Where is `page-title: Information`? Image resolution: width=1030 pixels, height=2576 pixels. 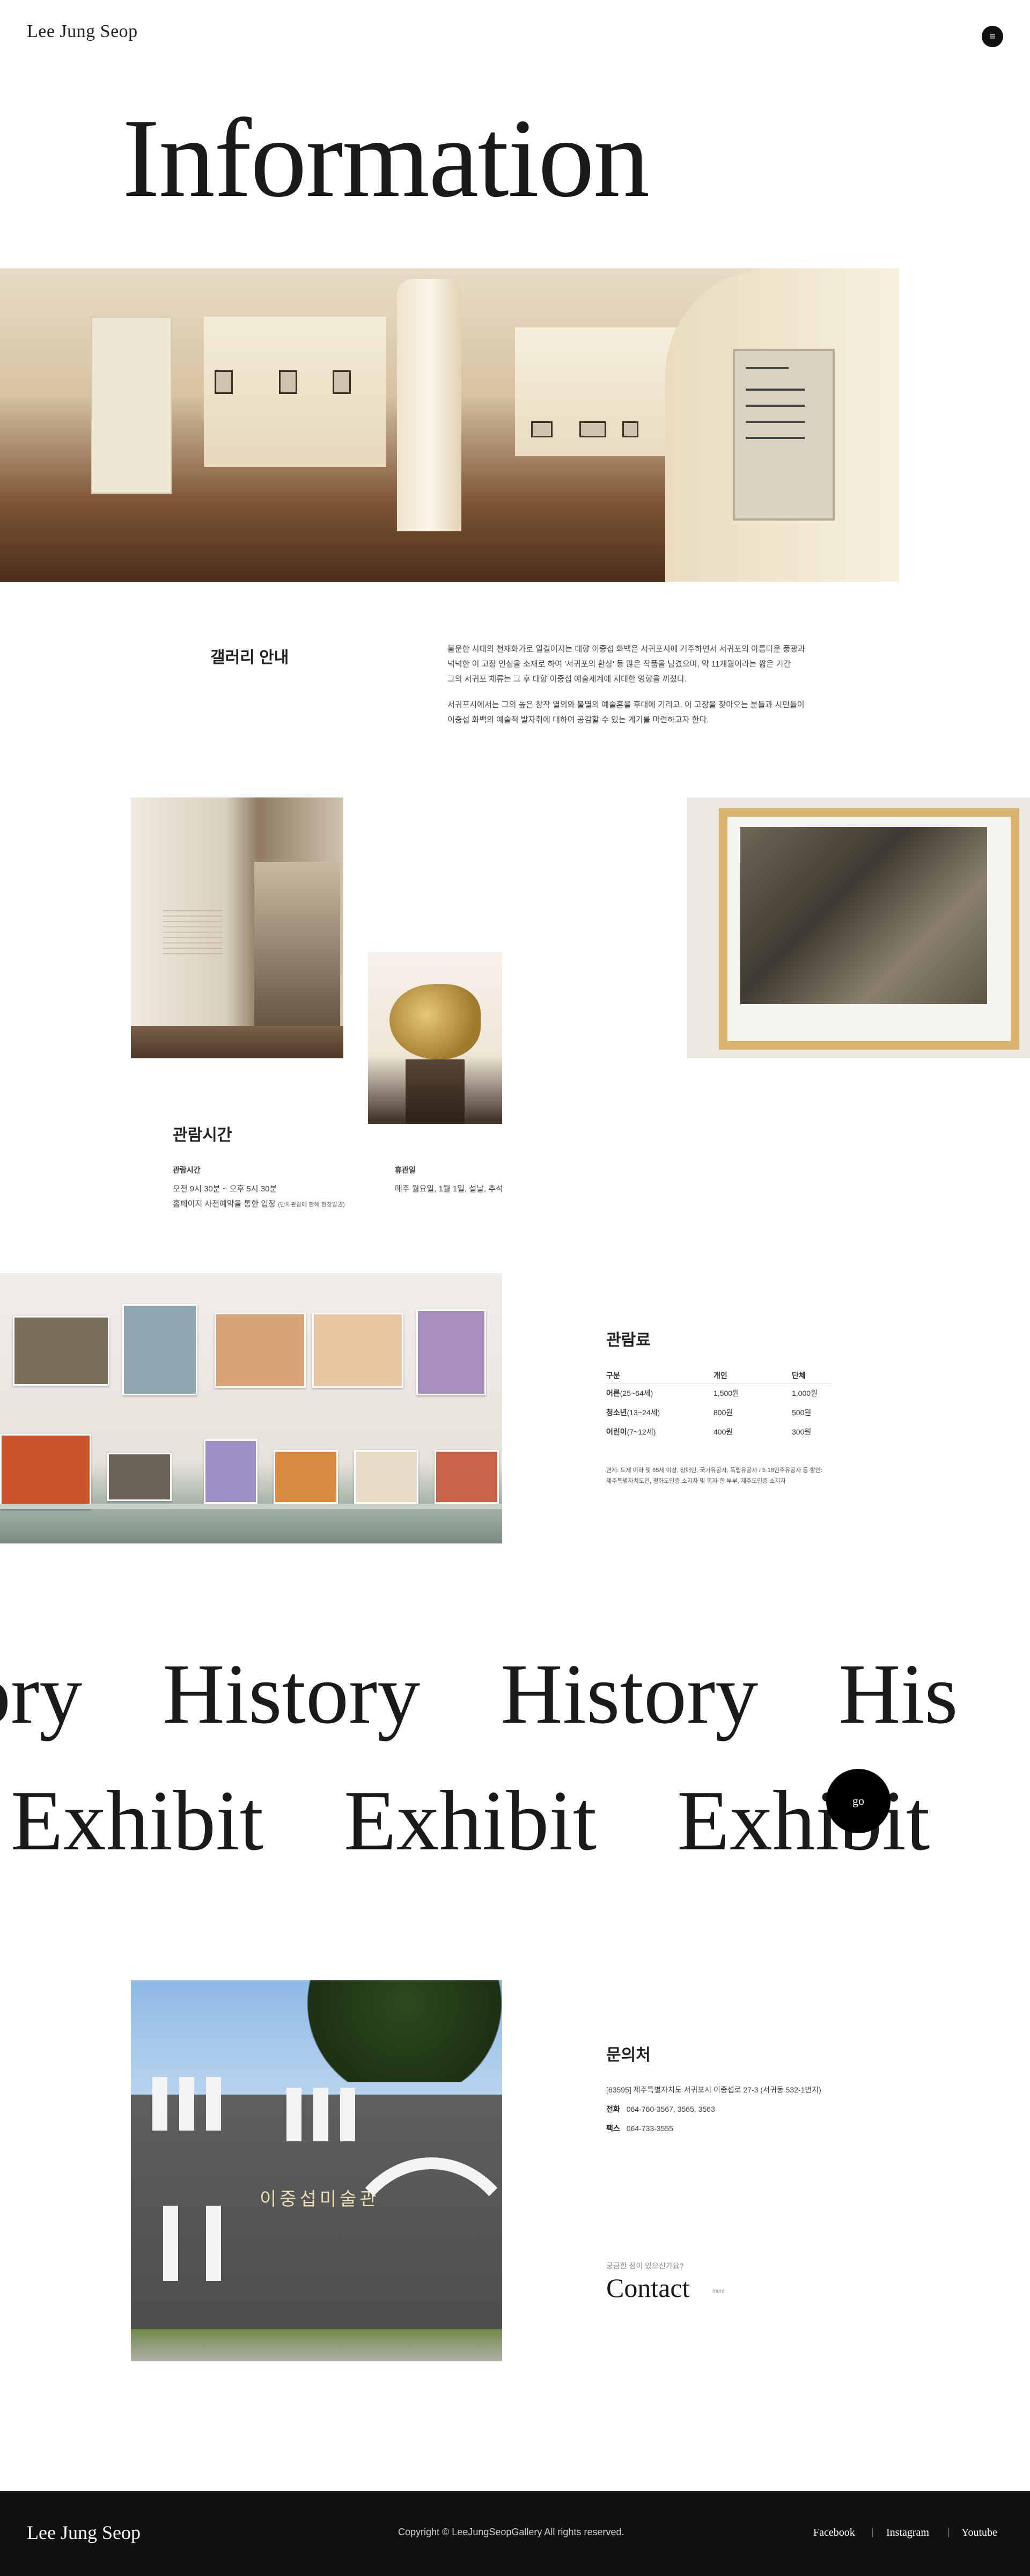
page-title: Information is located at coordinates (386, 158).